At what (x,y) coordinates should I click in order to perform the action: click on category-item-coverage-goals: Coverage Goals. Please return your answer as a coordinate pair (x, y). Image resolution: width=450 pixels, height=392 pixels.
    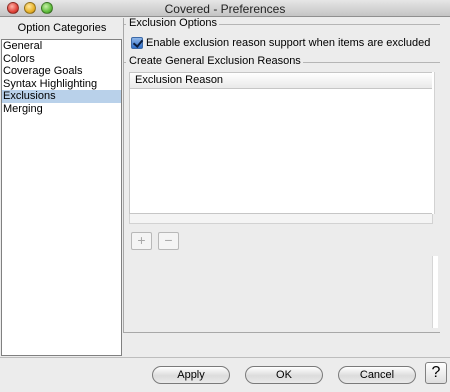
    Looking at the image, I should click on (61, 71).